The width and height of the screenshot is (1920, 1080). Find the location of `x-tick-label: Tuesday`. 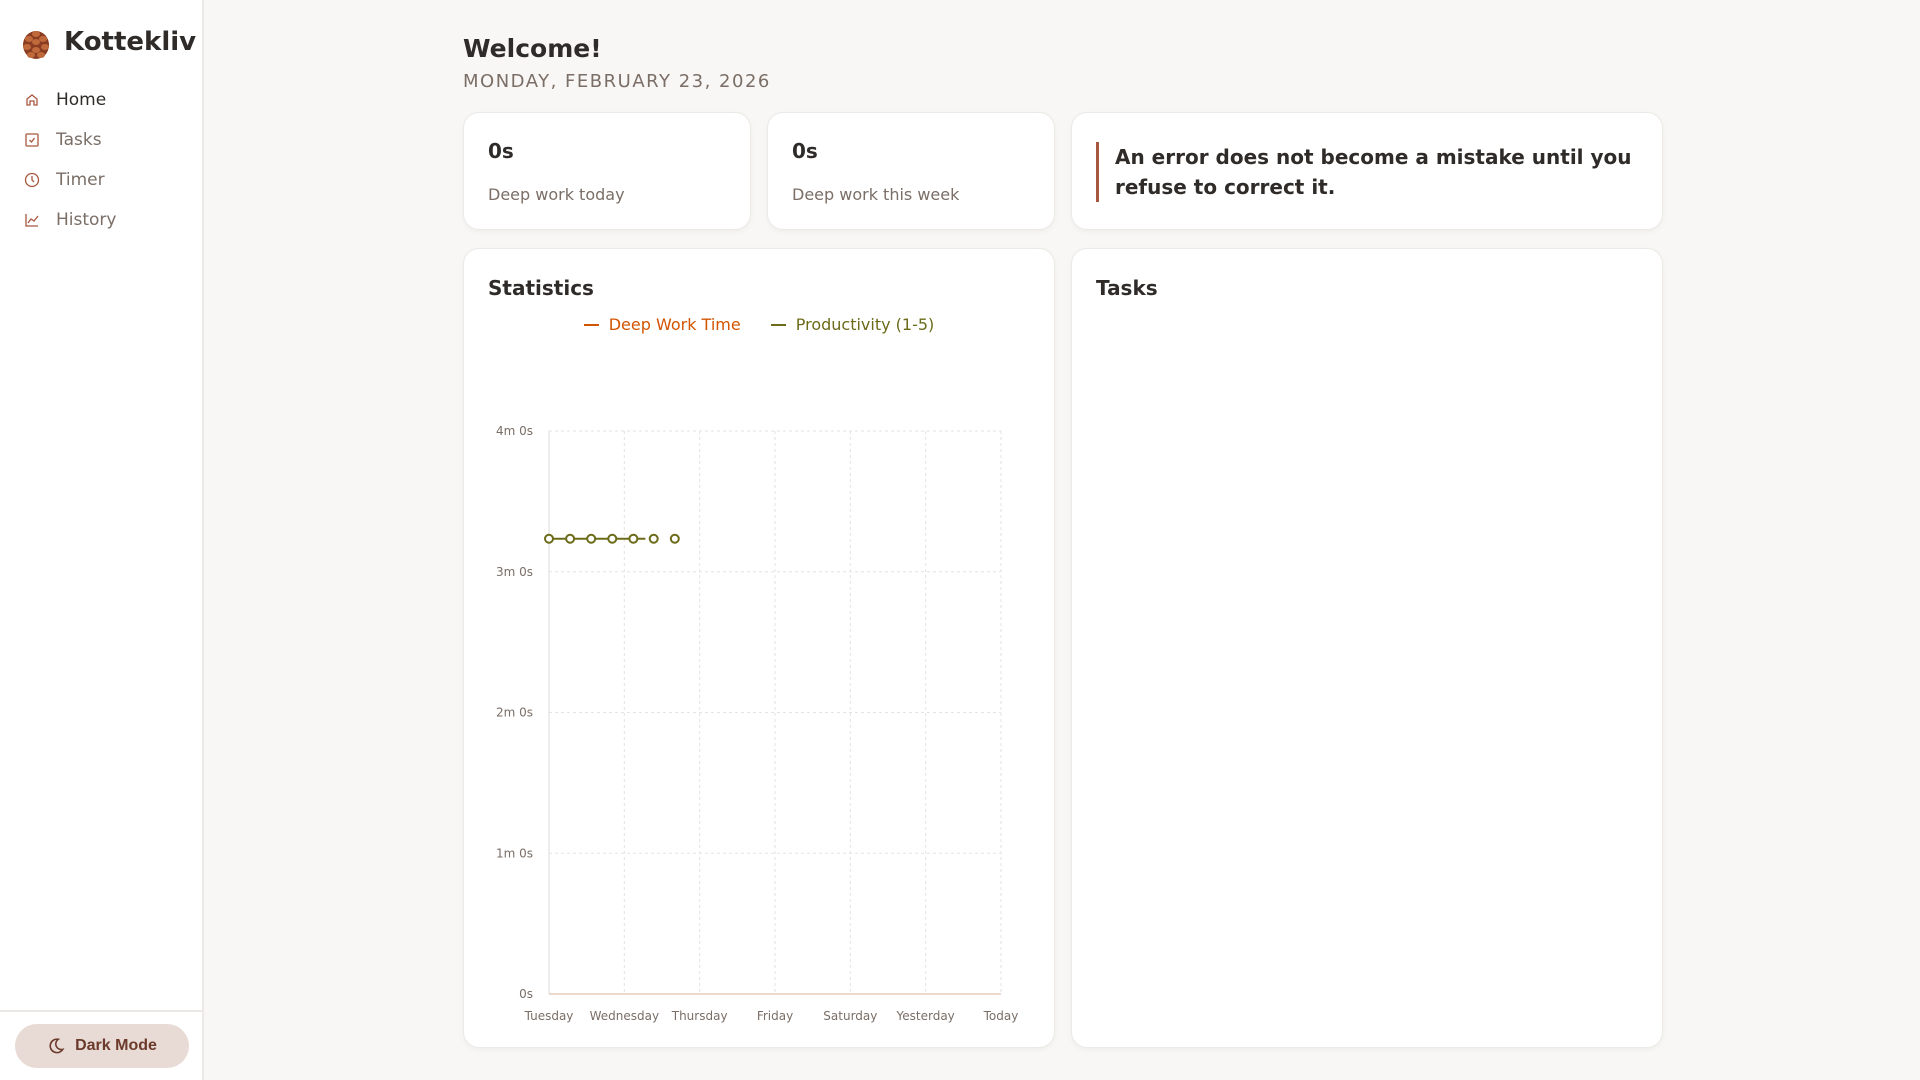

x-tick-label: Tuesday is located at coordinates (549, 1016).